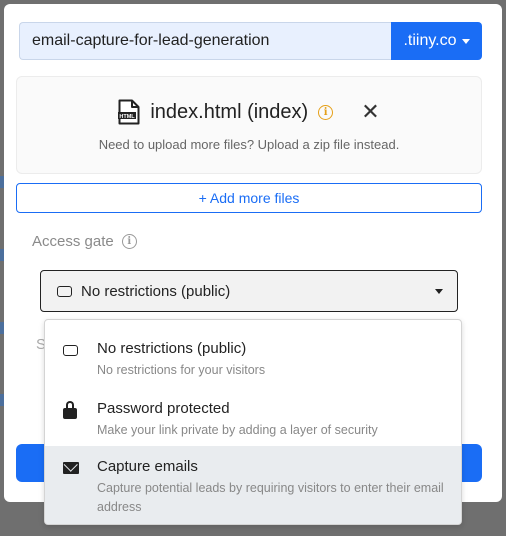 The height and width of the screenshot is (536, 506). I want to click on file-row: HTML index.html (index) i ✕, so click(249, 112).